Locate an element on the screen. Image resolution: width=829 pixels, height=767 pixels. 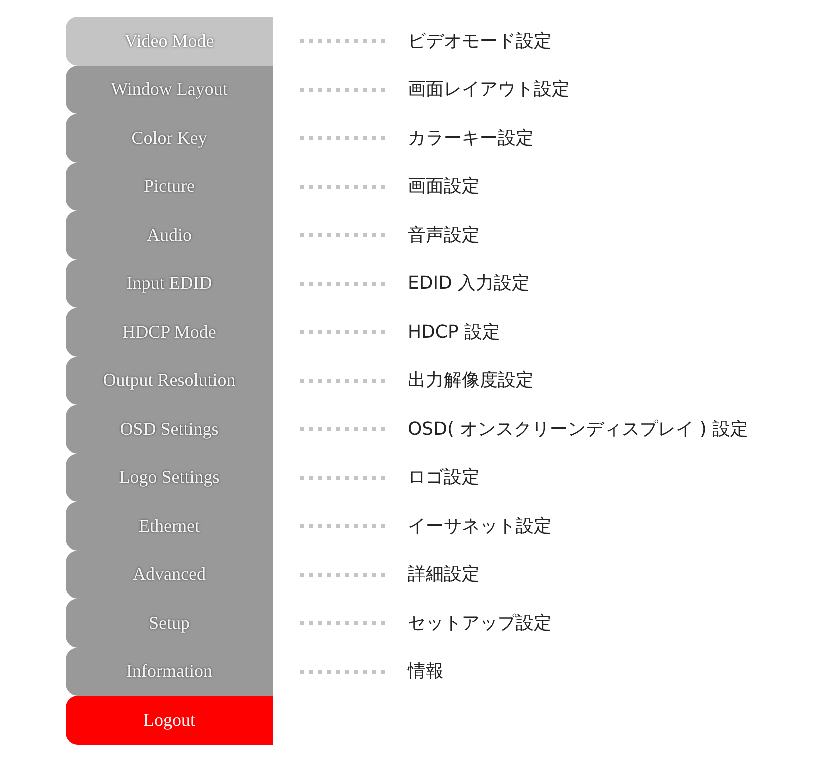
menu-tab: Logo Settings is located at coordinates (169, 478).